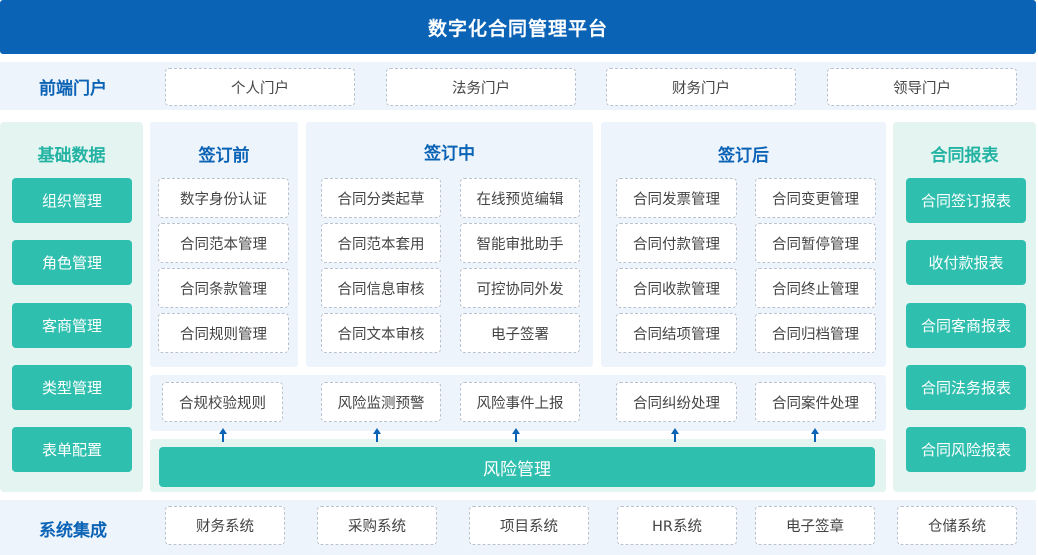 The image size is (1038, 555). Describe the element at coordinates (966, 325) in the screenshot. I see `report-merchant: 合同客商报表` at that location.